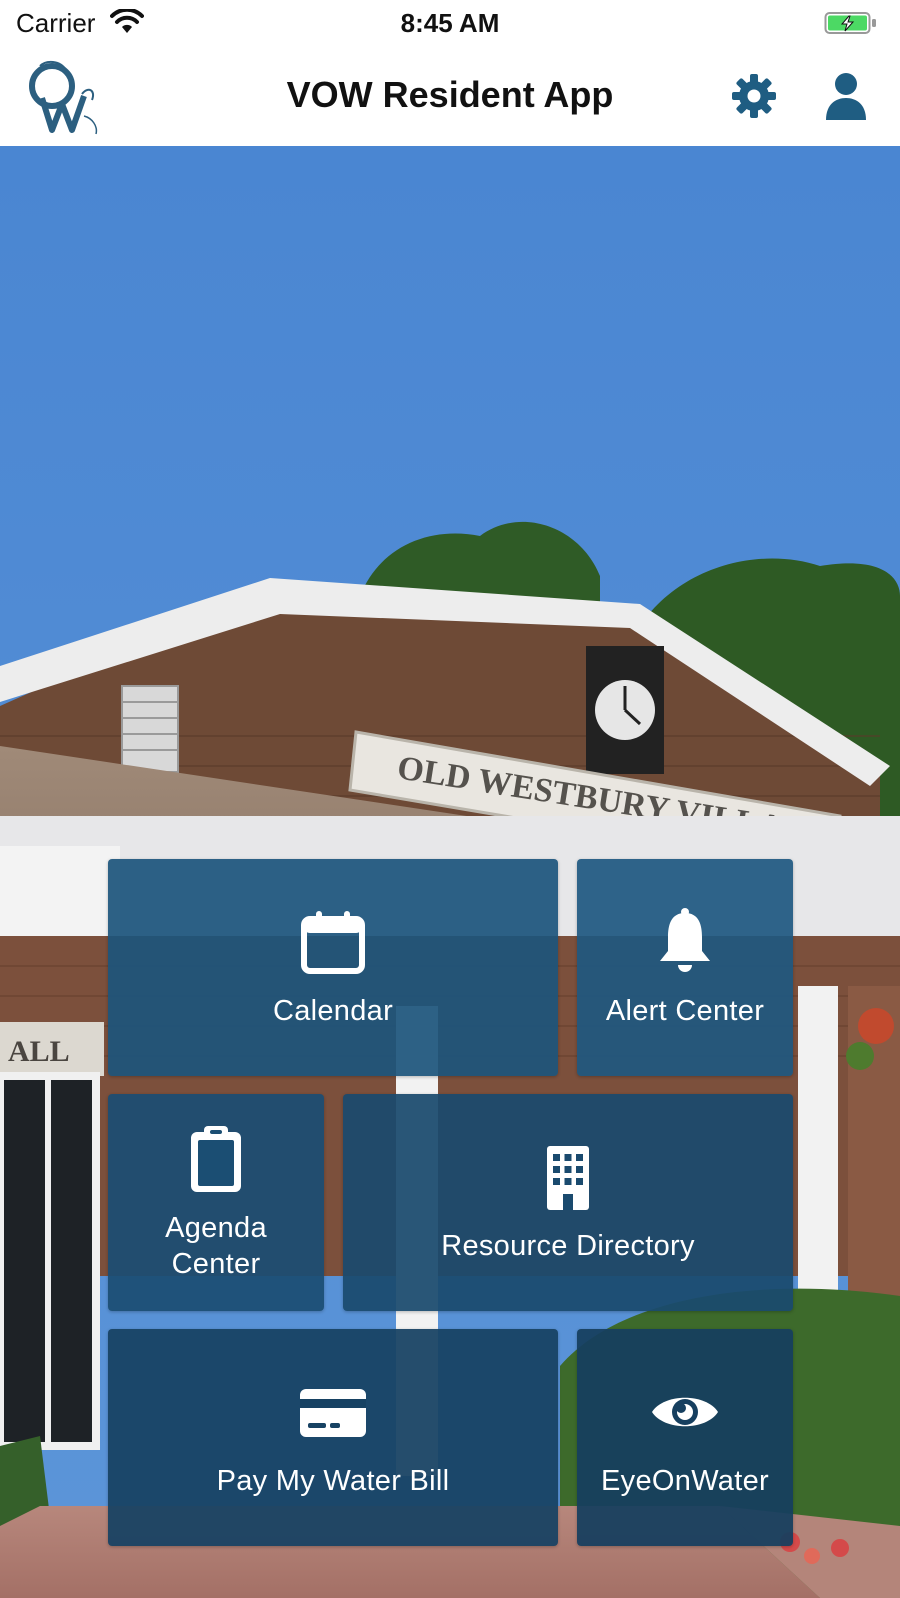 Image resolution: width=900 pixels, height=1598 pixels. I want to click on credit-card-icon, so click(333, 1412).